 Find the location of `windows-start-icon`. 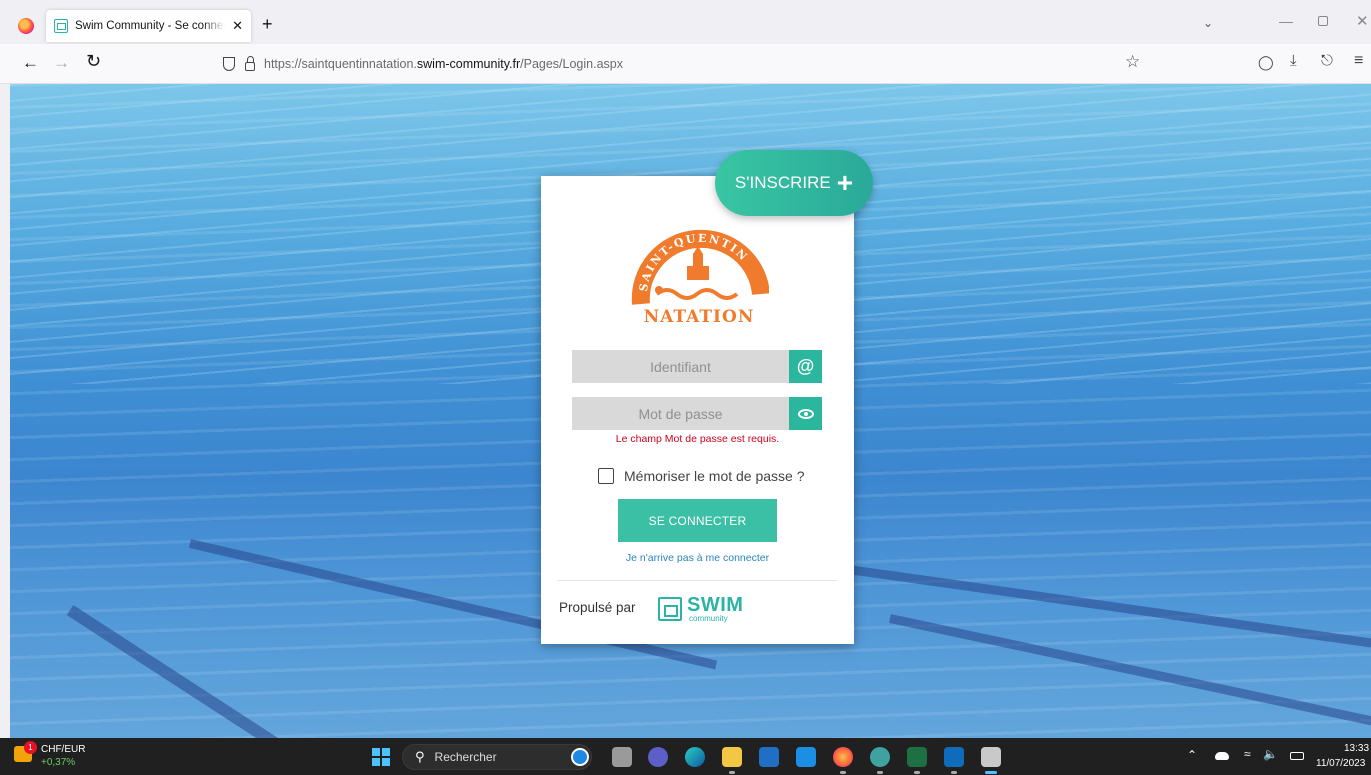

windows-start-icon is located at coordinates (381, 757).